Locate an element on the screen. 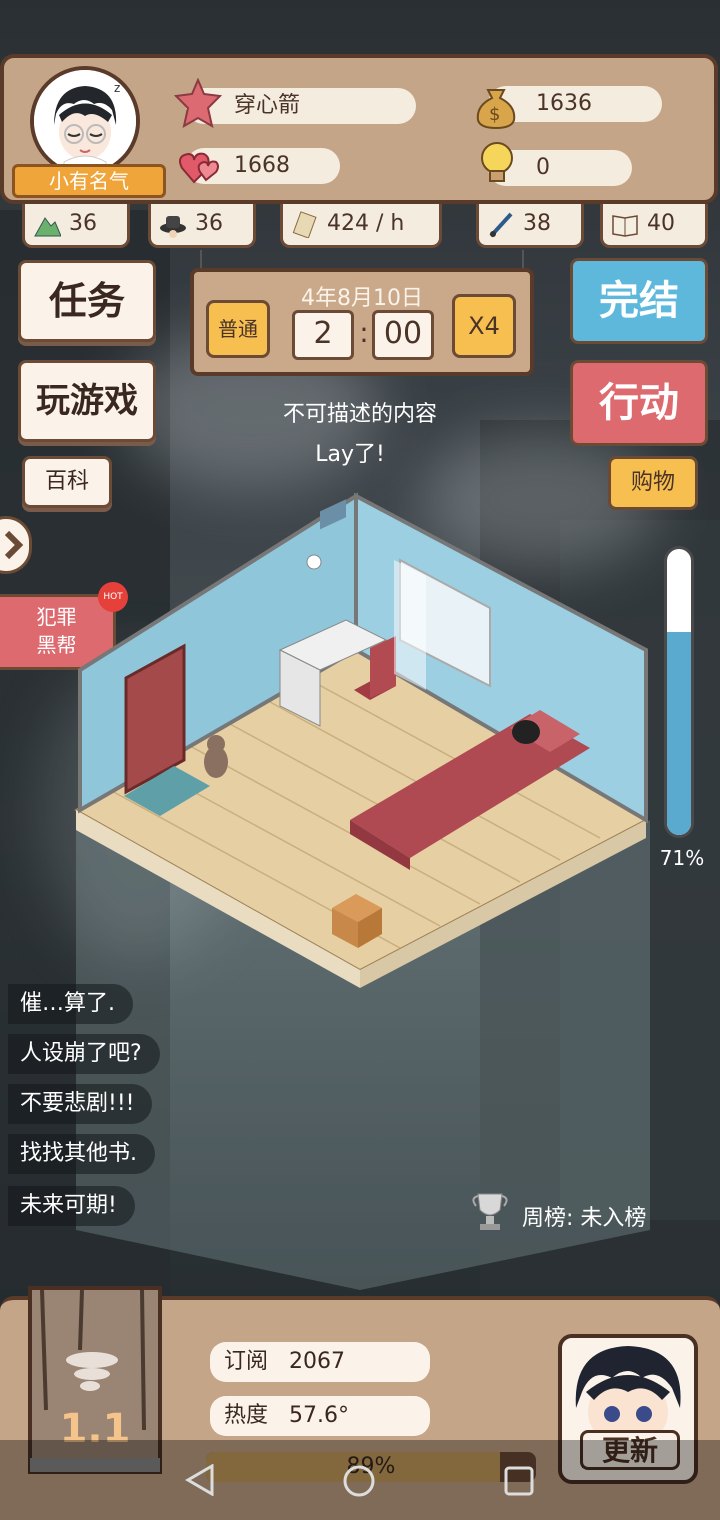  finish-label: 完结 is located at coordinates (639, 301).